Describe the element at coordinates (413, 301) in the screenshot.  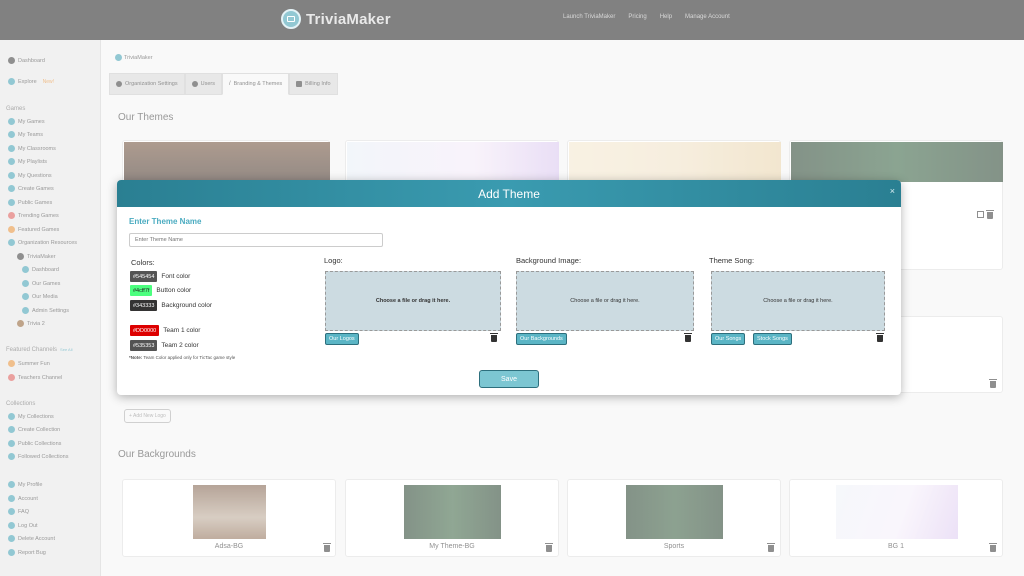
I see `logo-dropzone: Choose a file or drag it here.` at that location.